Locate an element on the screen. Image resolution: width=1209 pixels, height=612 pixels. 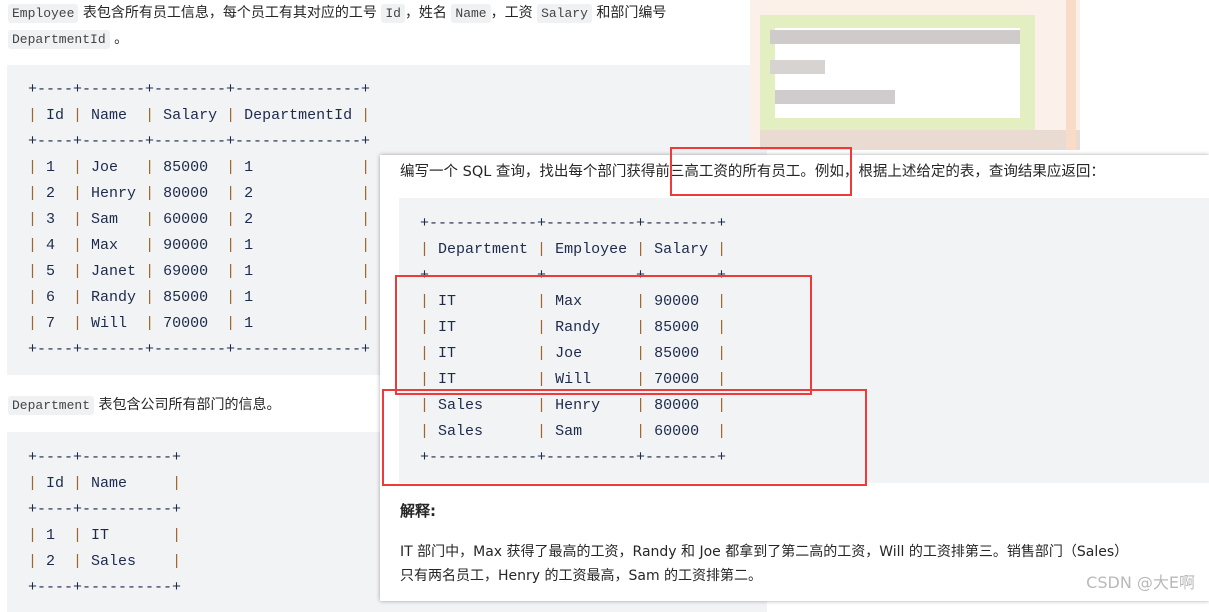
text: ，工资 is located at coordinates (514, 13).